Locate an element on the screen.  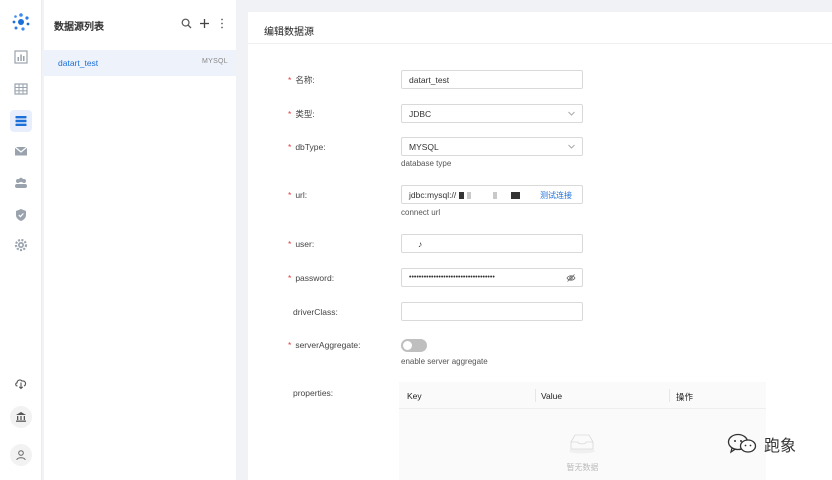
password-input: ••••••••••••••••••••••••••••••••••• is located at coordinates (492, 277).